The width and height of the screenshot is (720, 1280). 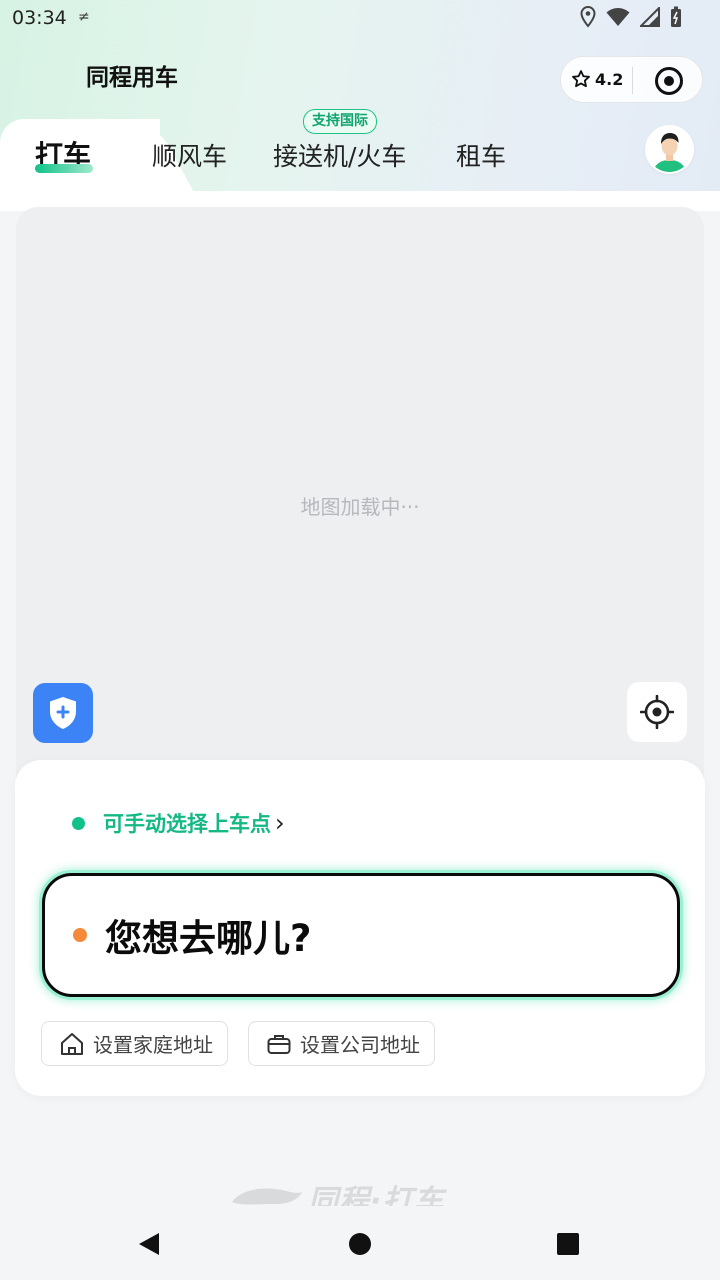 What do you see at coordinates (208, 938) in the screenshot?
I see `destination-placeholder: 您想去哪儿?` at bounding box center [208, 938].